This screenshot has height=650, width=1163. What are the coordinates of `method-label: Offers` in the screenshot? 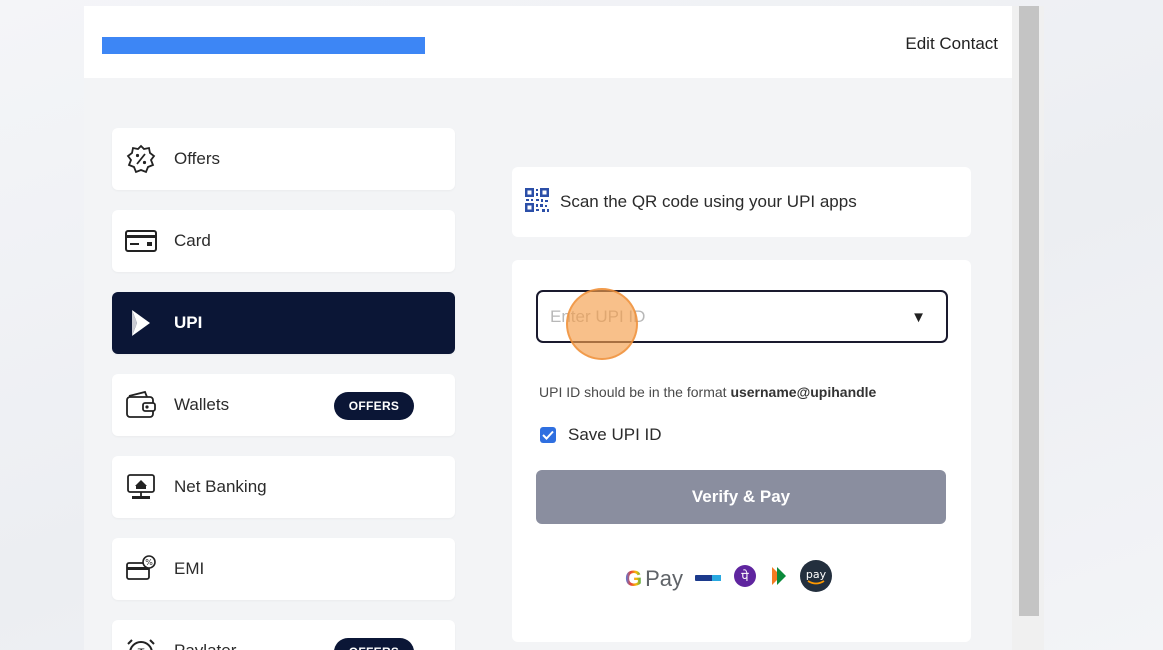 It's located at (197, 158).